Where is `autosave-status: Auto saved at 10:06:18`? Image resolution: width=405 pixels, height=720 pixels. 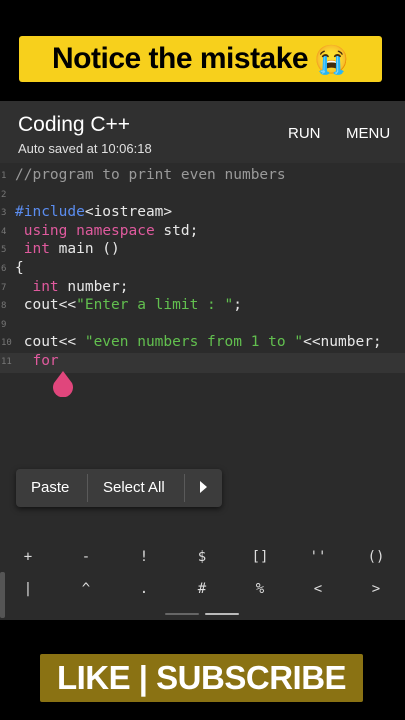
autosave-status: Auto saved at 10:06:18 is located at coordinates (85, 148).